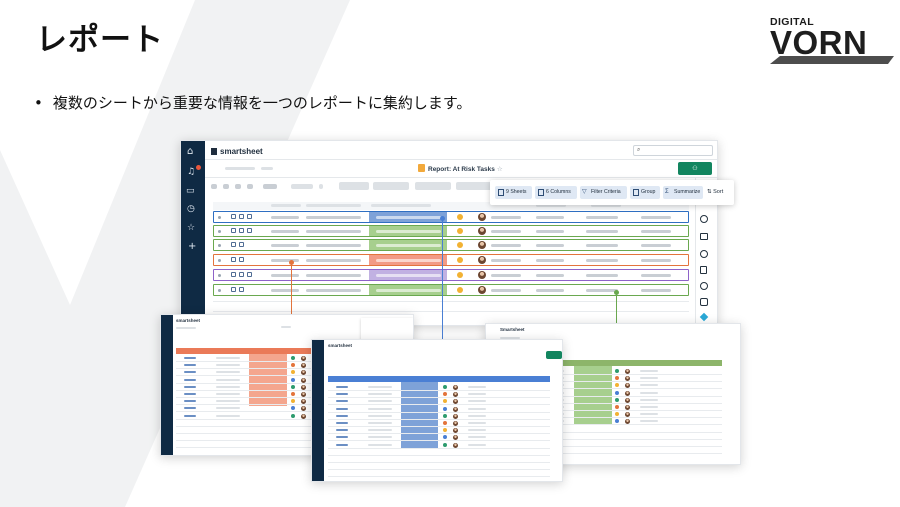  Describe the element at coordinates (512, 329) in the screenshot. I see `sheet-brand: Smartsheet` at that location.